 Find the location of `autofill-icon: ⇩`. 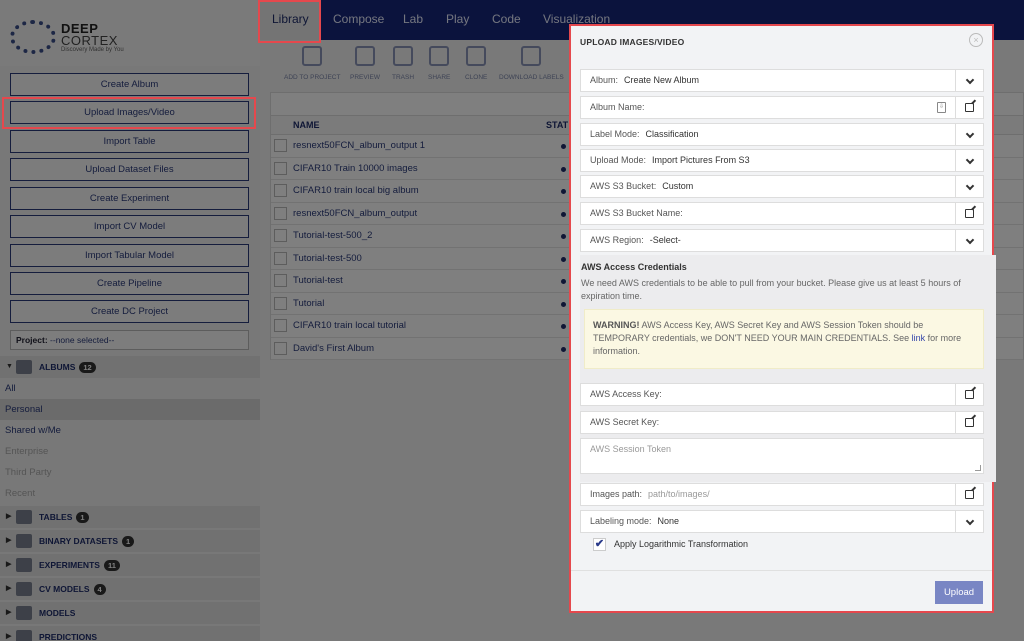

autofill-icon: ⇩ is located at coordinates (941, 107).